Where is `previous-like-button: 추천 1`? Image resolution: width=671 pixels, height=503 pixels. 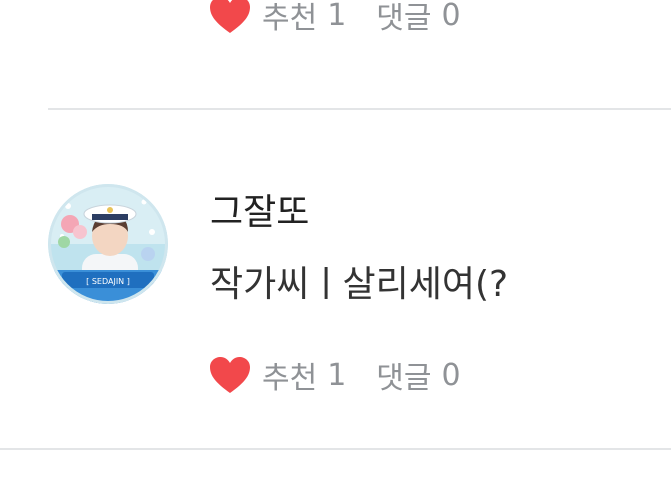 previous-like-button: 추천 1 is located at coordinates (277, 18).